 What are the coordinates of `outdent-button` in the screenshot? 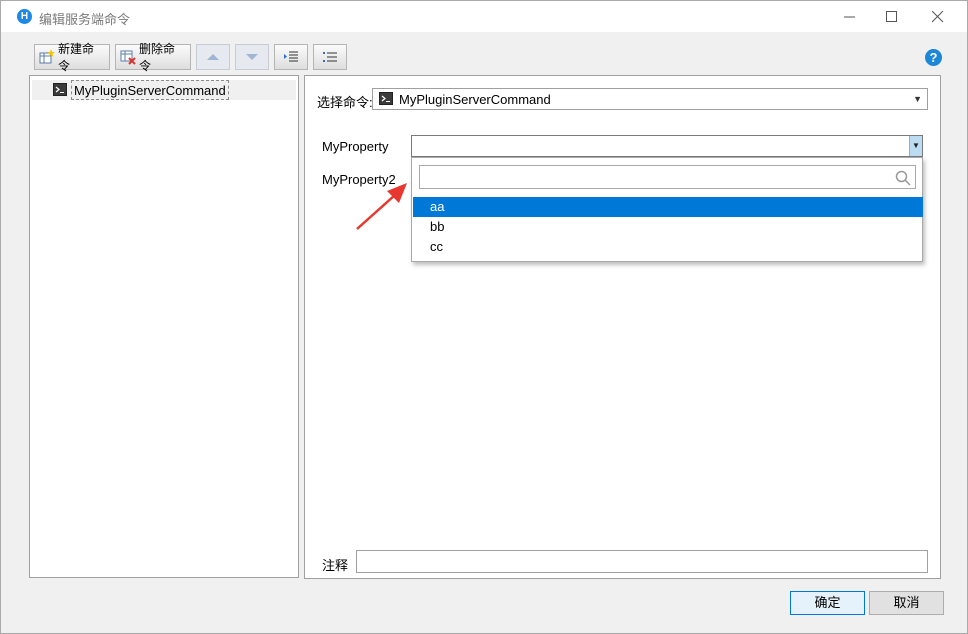 It's located at (330, 57).